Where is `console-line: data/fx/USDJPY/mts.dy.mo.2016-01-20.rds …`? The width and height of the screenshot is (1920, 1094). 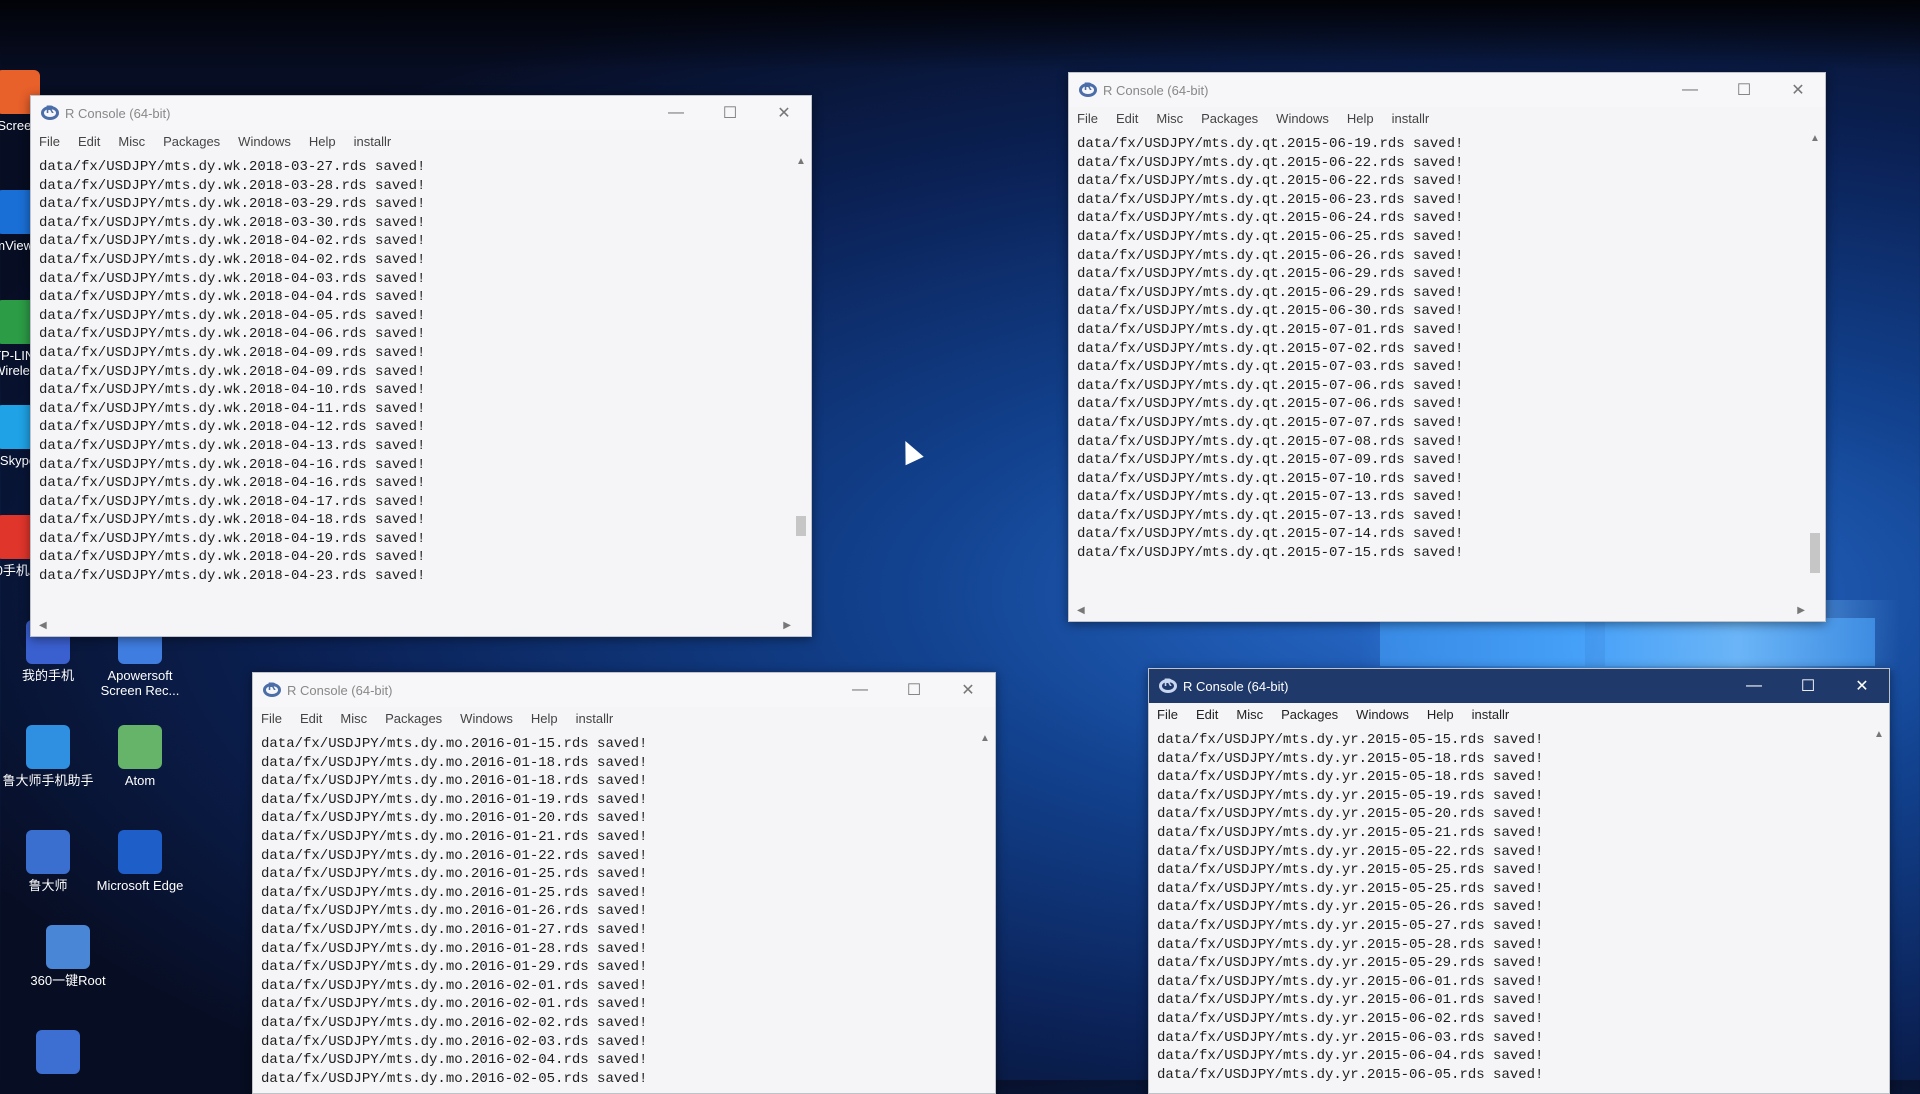
console-line: data/fx/USDJPY/mts.dy.mo.2016-01-20.rds … is located at coordinates (454, 818).